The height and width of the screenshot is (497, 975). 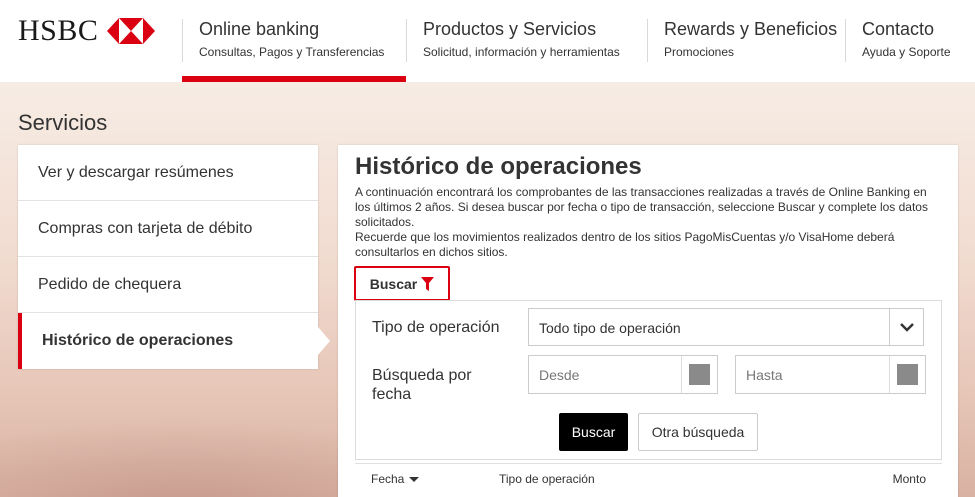 What do you see at coordinates (547, 479) in the screenshot?
I see `column-tipo-operacion: Tipo de operación` at bounding box center [547, 479].